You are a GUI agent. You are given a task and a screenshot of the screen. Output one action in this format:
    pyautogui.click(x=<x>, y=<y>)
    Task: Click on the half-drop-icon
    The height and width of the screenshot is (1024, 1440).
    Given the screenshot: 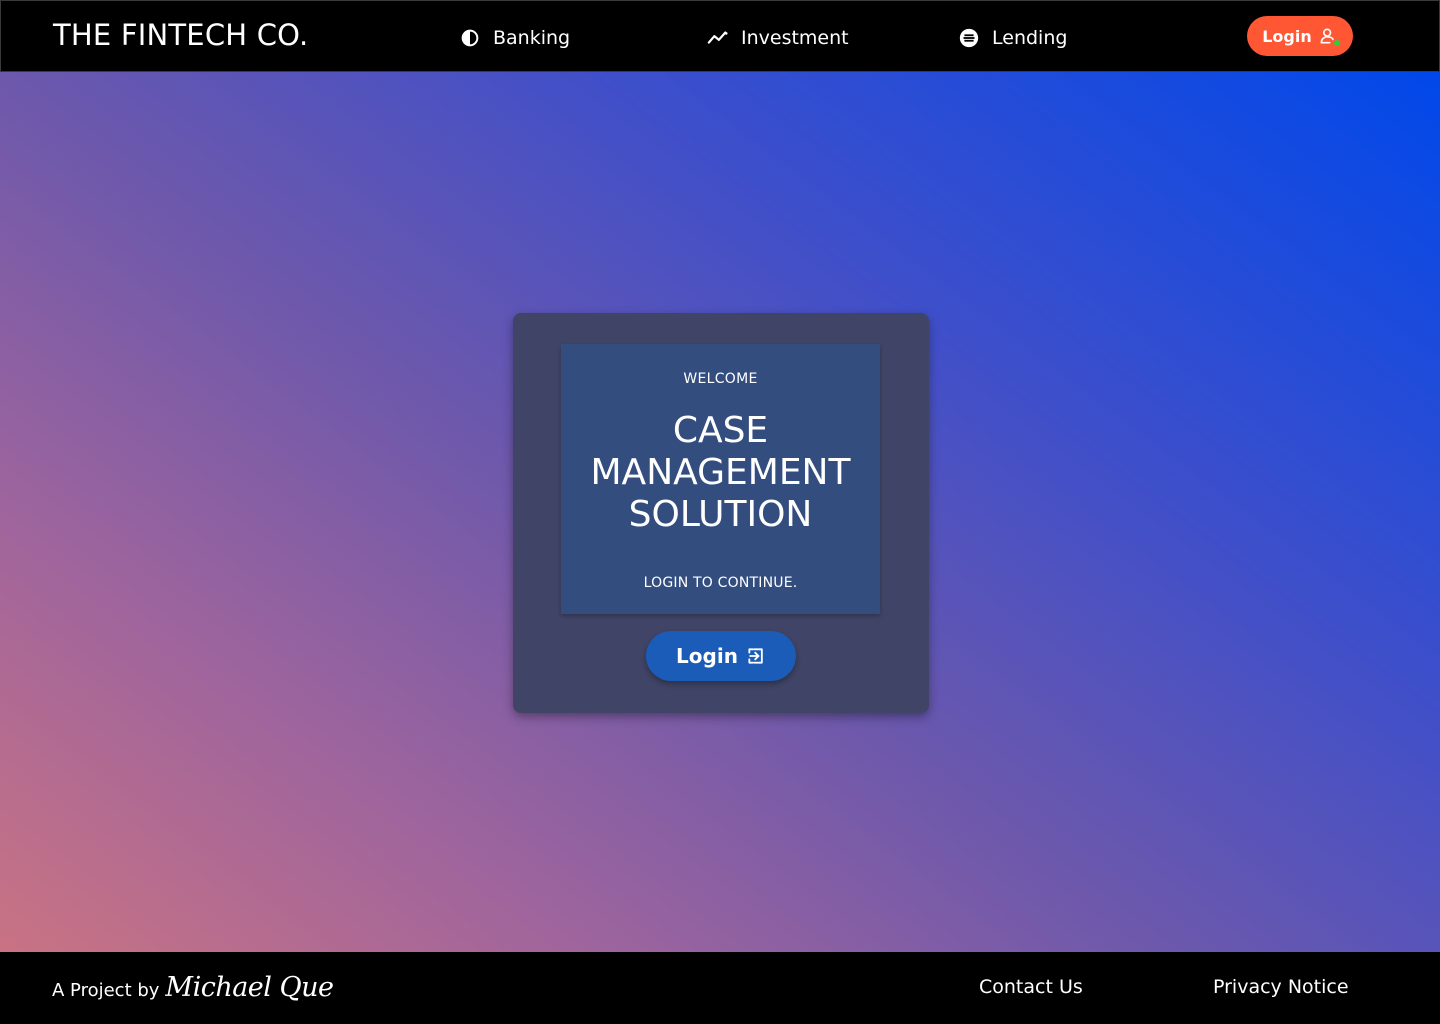 What is the action you would take?
    pyautogui.click(x=470, y=38)
    